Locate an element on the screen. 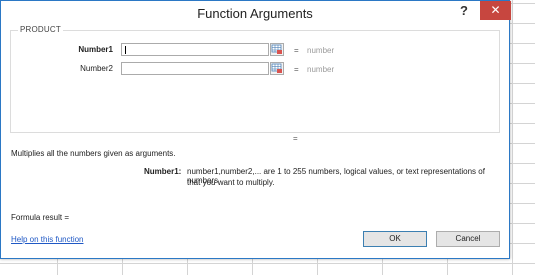  argument-help-text-line2: that you want to multiply. is located at coordinates (231, 182).